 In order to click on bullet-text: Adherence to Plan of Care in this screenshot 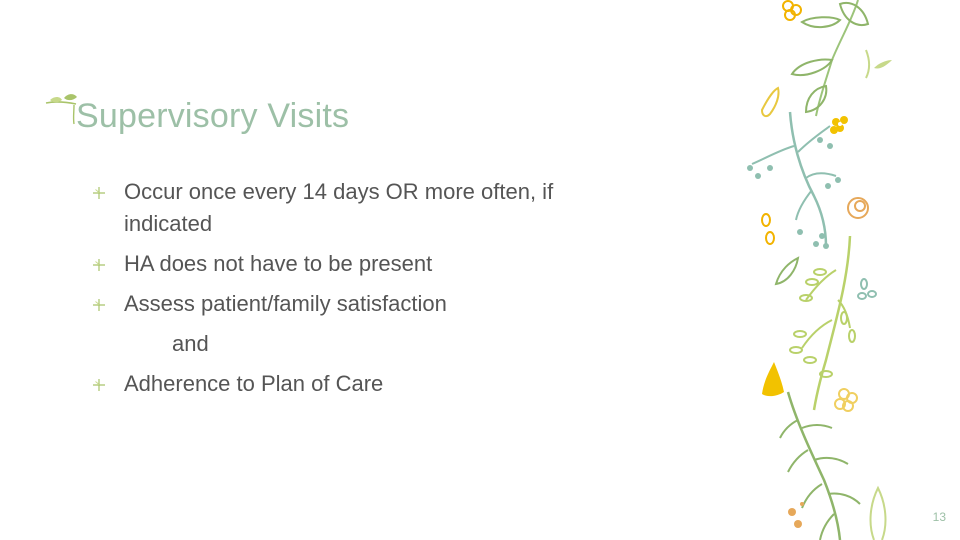, I will do `click(254, 383)`.